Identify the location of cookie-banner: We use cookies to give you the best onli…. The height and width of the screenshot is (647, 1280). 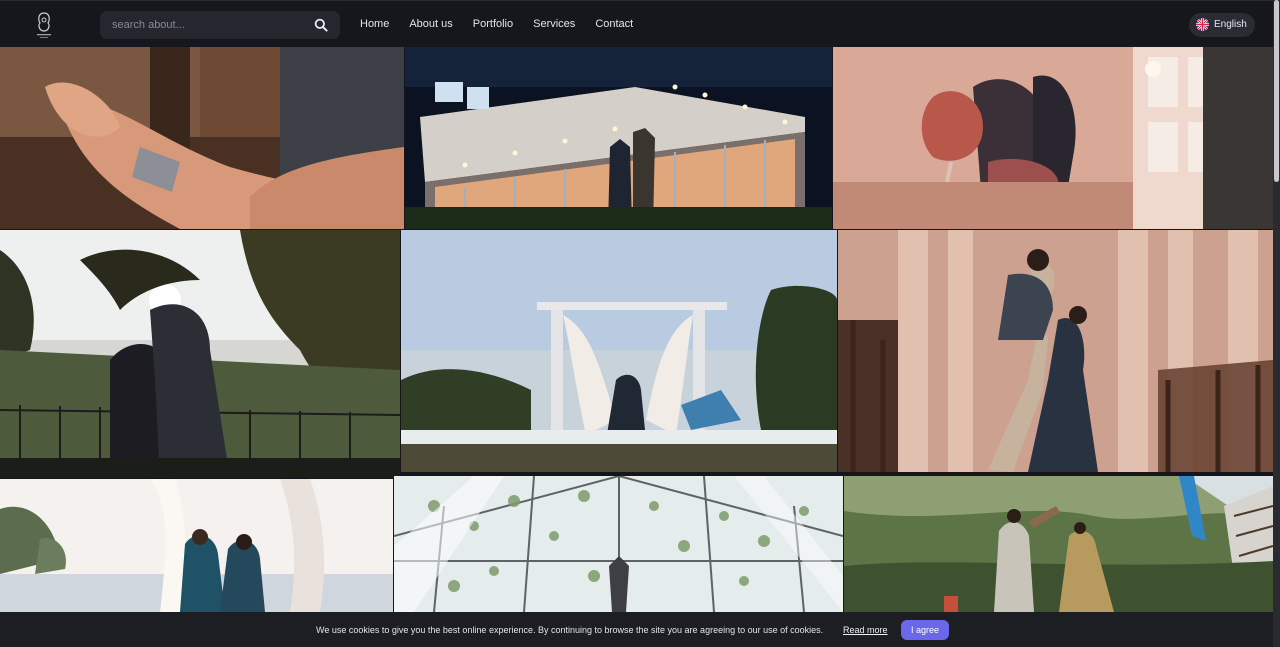
(636, 629).